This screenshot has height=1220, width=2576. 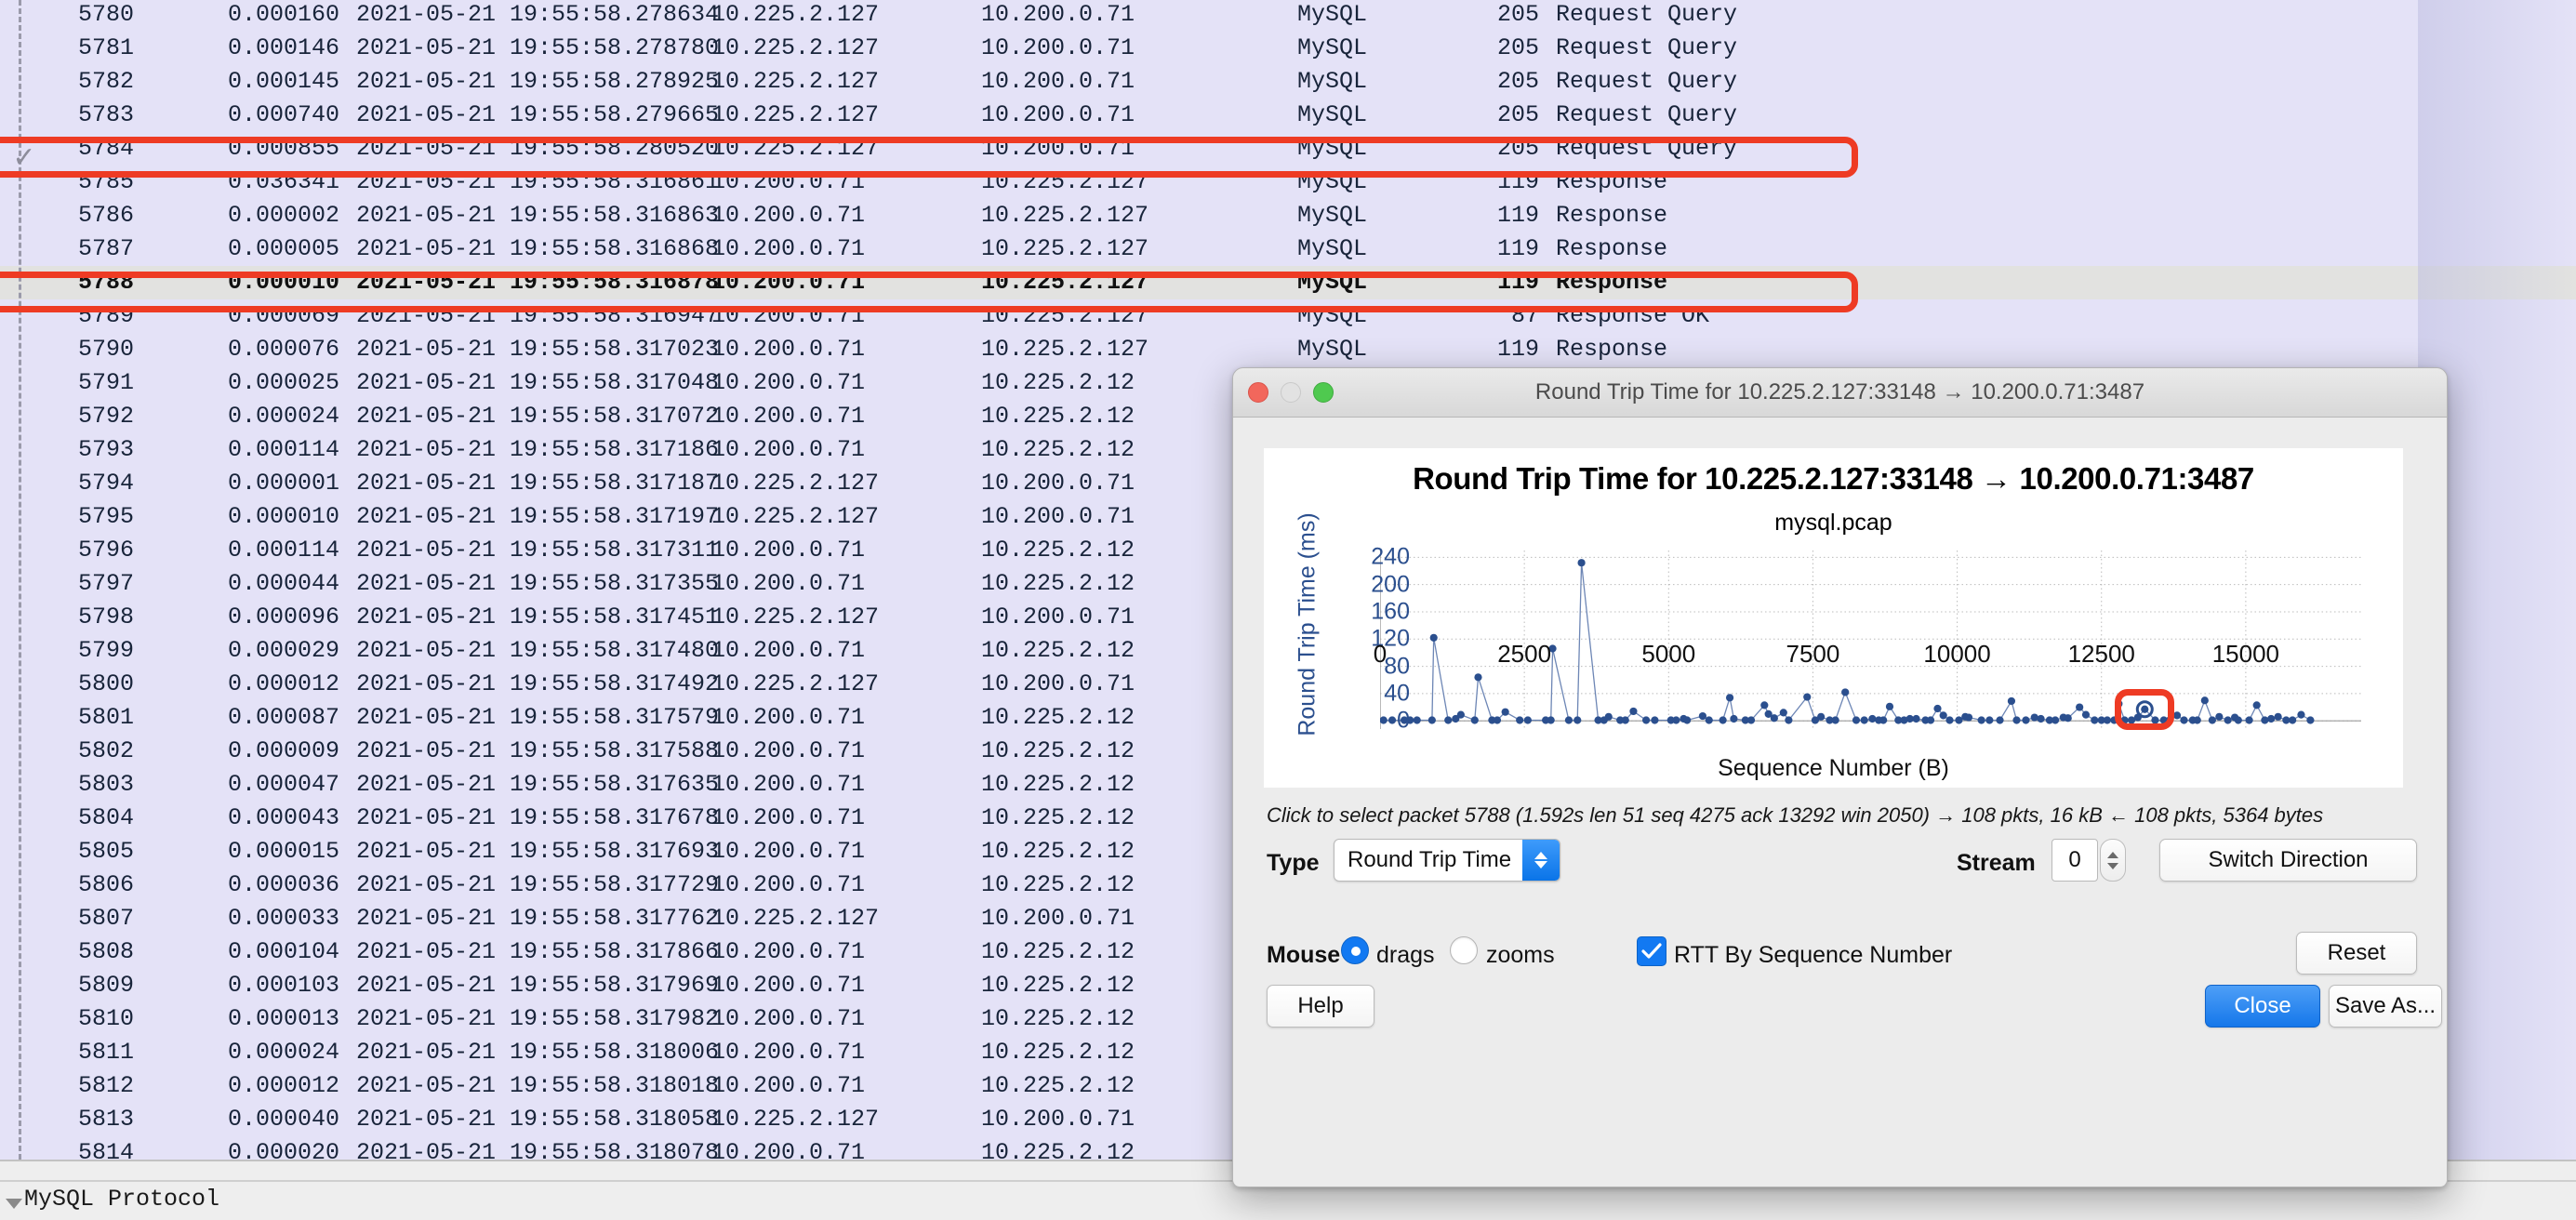 What do you see at coordinates (1320, 1006) in the screenshot?
I see `help-button: Help` at bounding box center [1320, 1006].